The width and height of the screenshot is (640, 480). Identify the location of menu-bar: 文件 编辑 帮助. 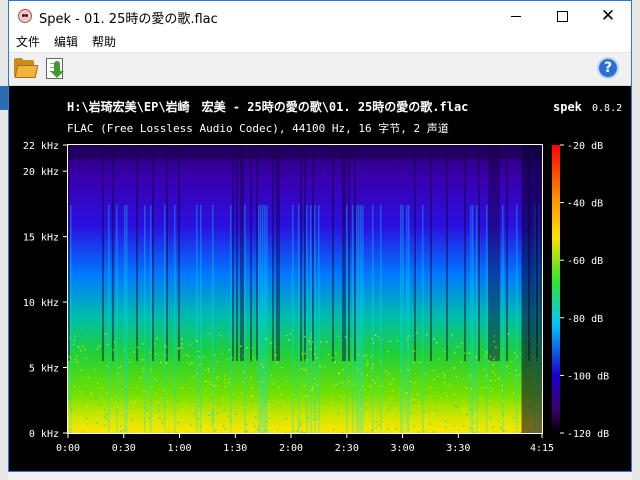
(320, 42).